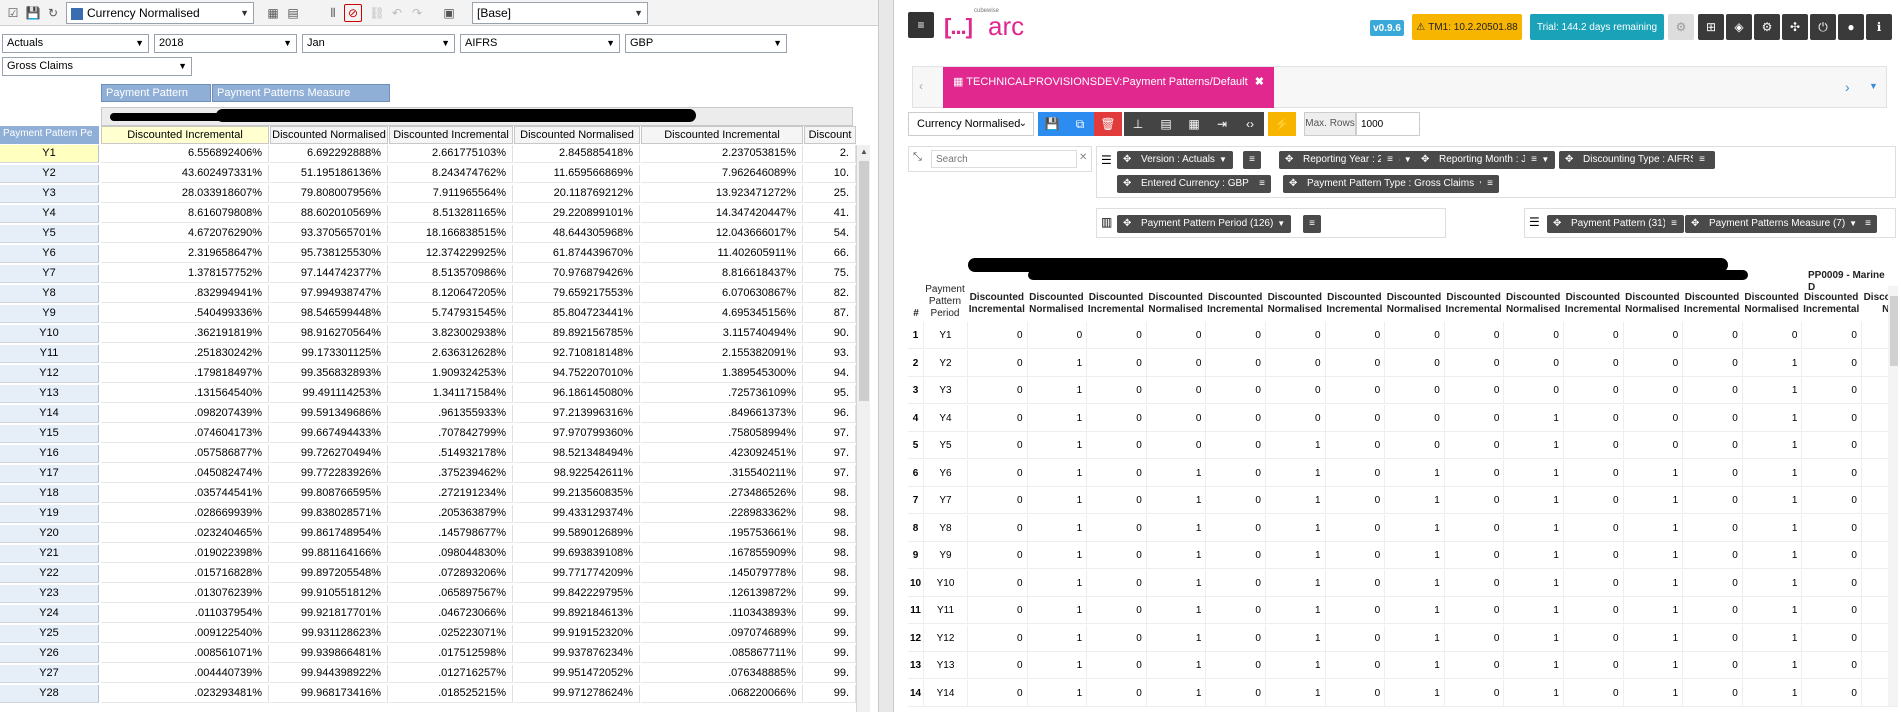  I want to click on data-cell: 28.033918607%, so click(185, 194).